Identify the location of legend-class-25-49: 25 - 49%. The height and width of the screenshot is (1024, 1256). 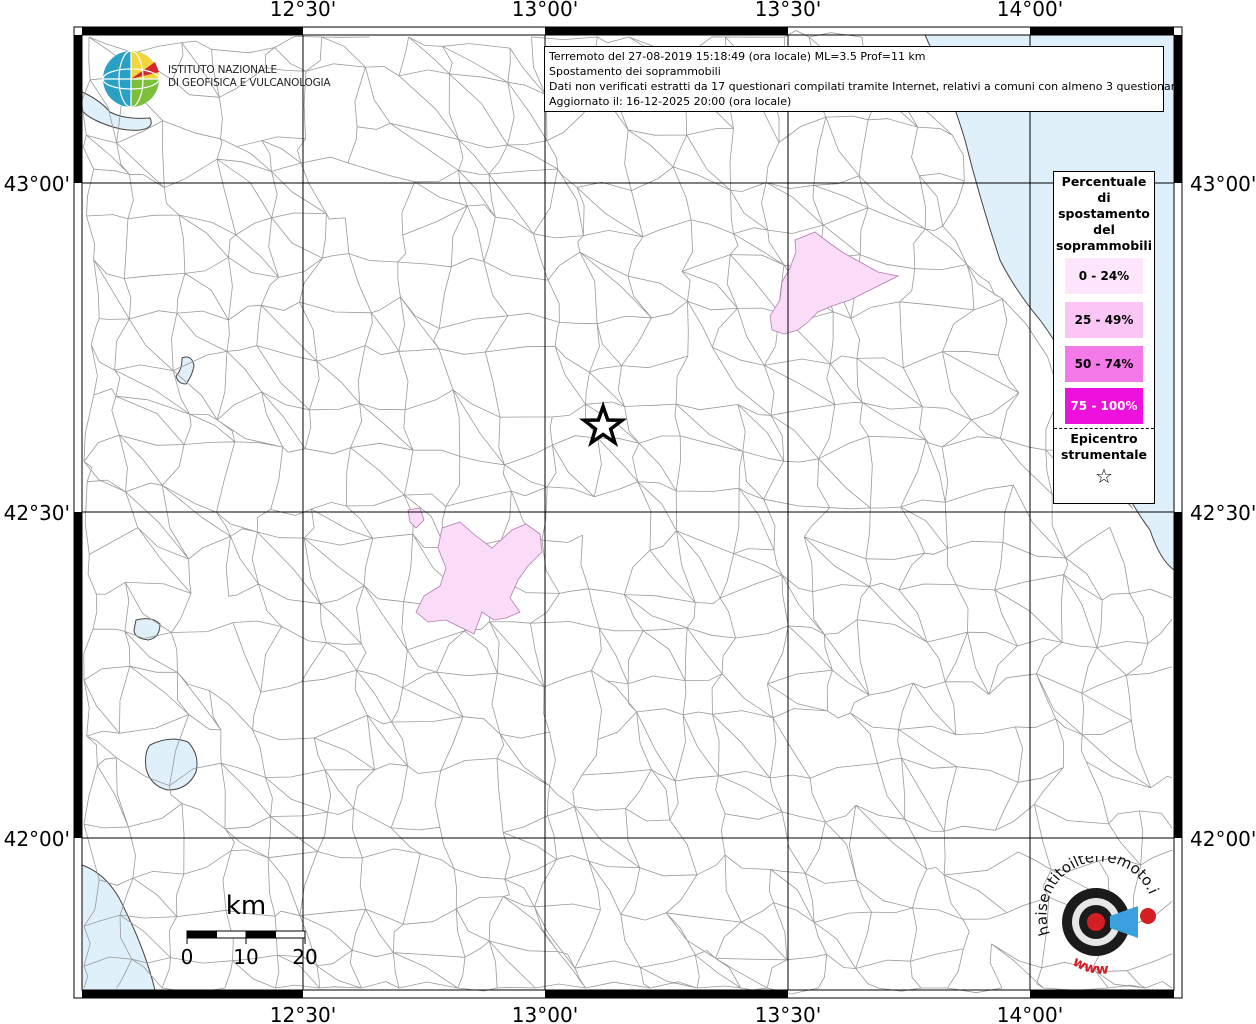
(1104, 320).